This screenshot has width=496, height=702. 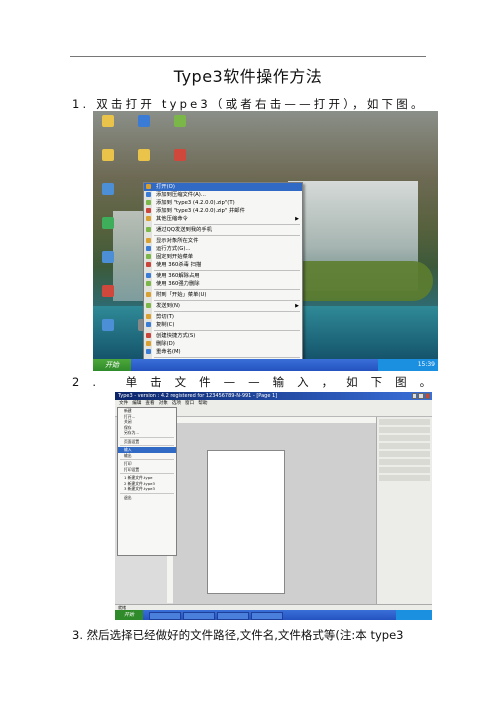 What do you see at coordinates (415, 396) in the screenshot?
I see `minimize-icon` at bounding box center [415, 396].